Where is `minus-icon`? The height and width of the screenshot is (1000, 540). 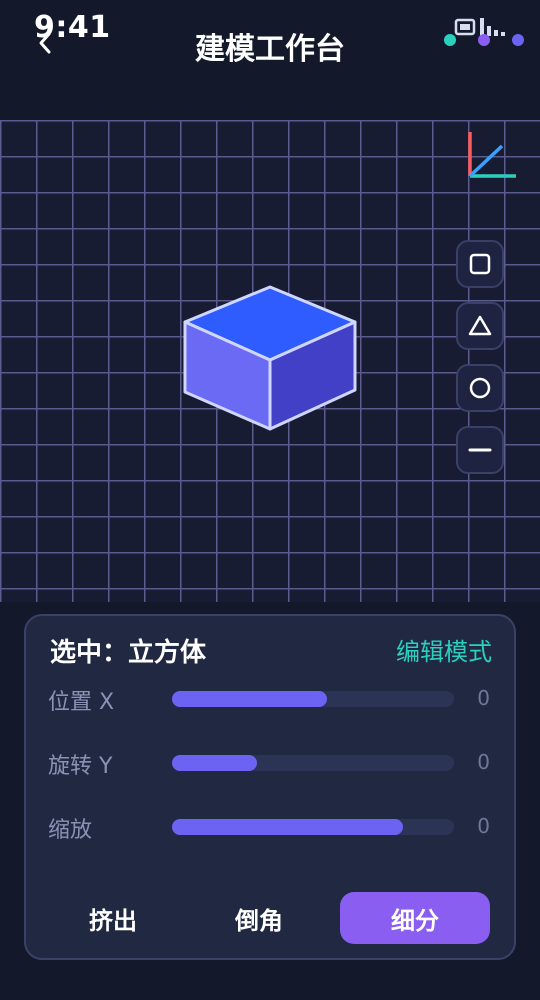 minus-icon is located at coordinates (480, 450).